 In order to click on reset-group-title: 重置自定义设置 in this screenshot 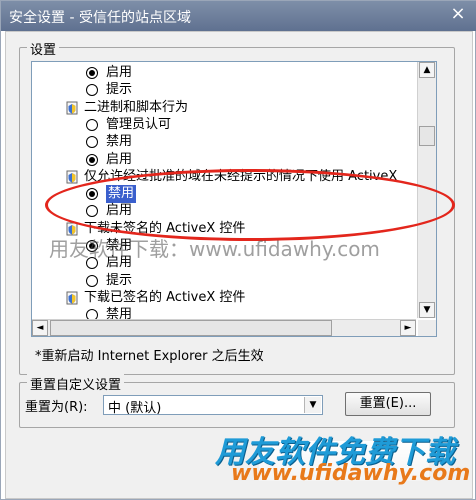, I will do `click(76, 383)`.